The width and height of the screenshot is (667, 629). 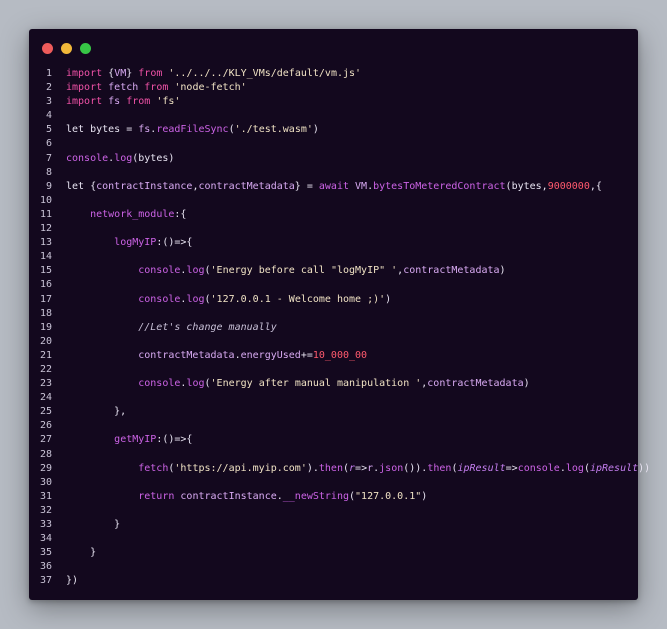 What do you see at coordinates (48, 144) in the screenshot?
I see `line-number: 6` at bounding box center [48, 144].